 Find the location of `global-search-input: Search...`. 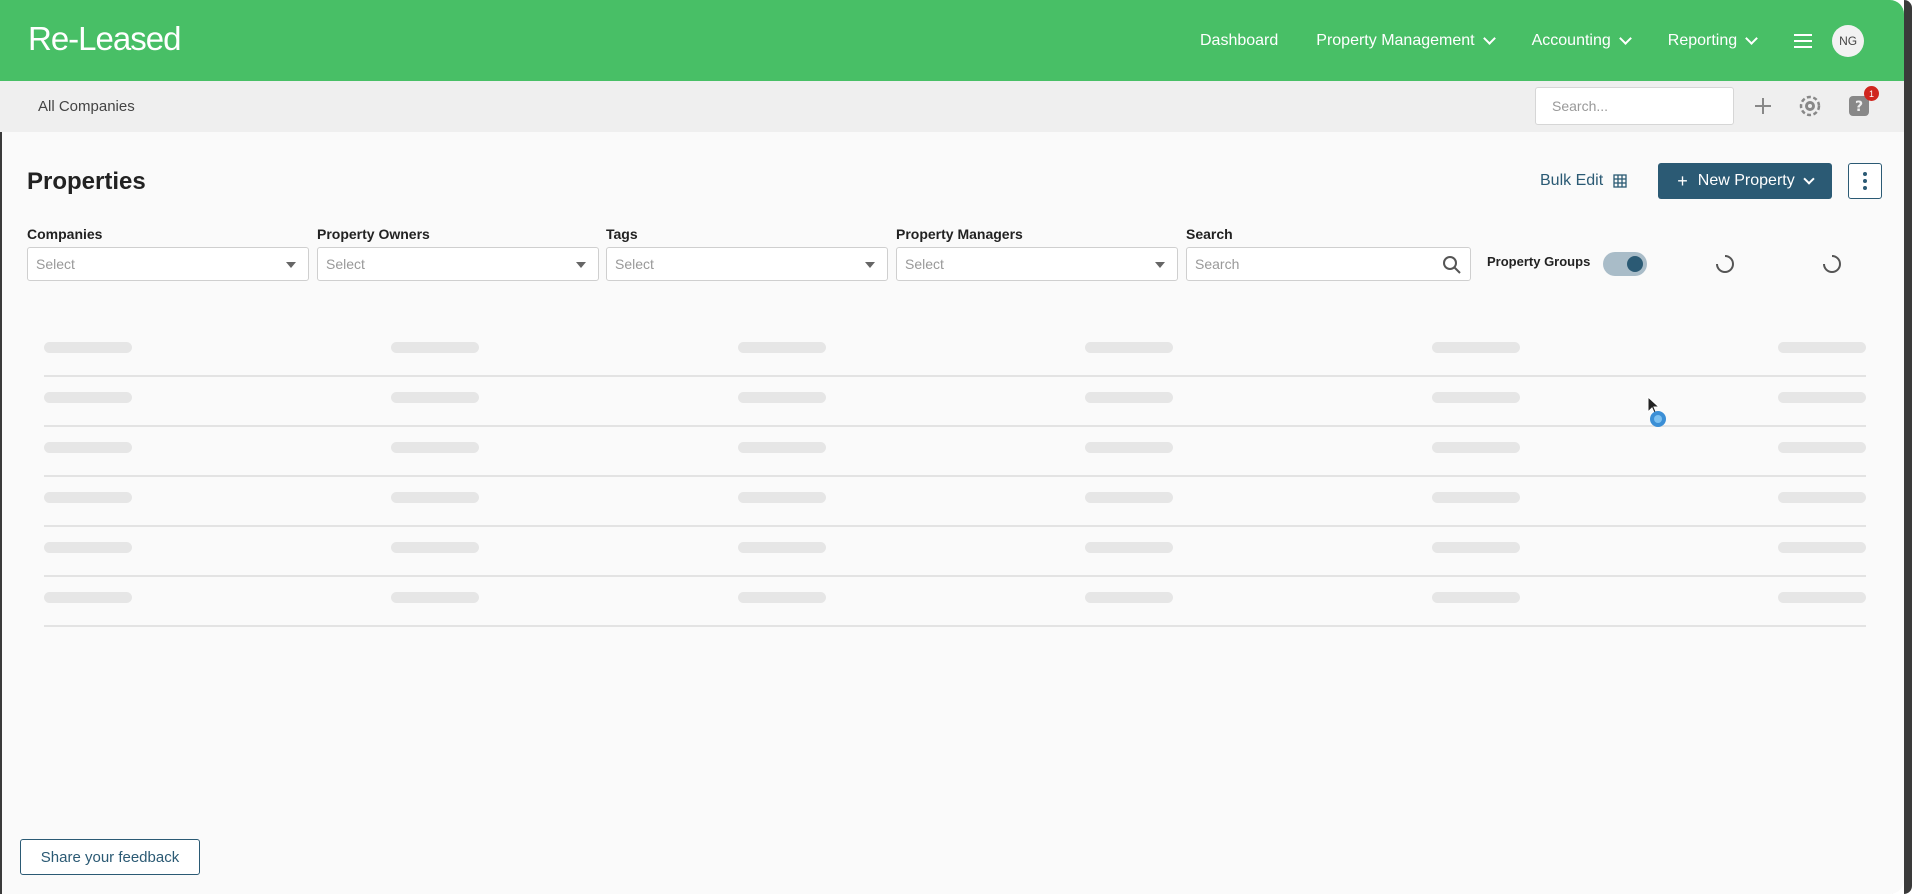

global-search-input: Search... is located at coordinates (1634, 106).